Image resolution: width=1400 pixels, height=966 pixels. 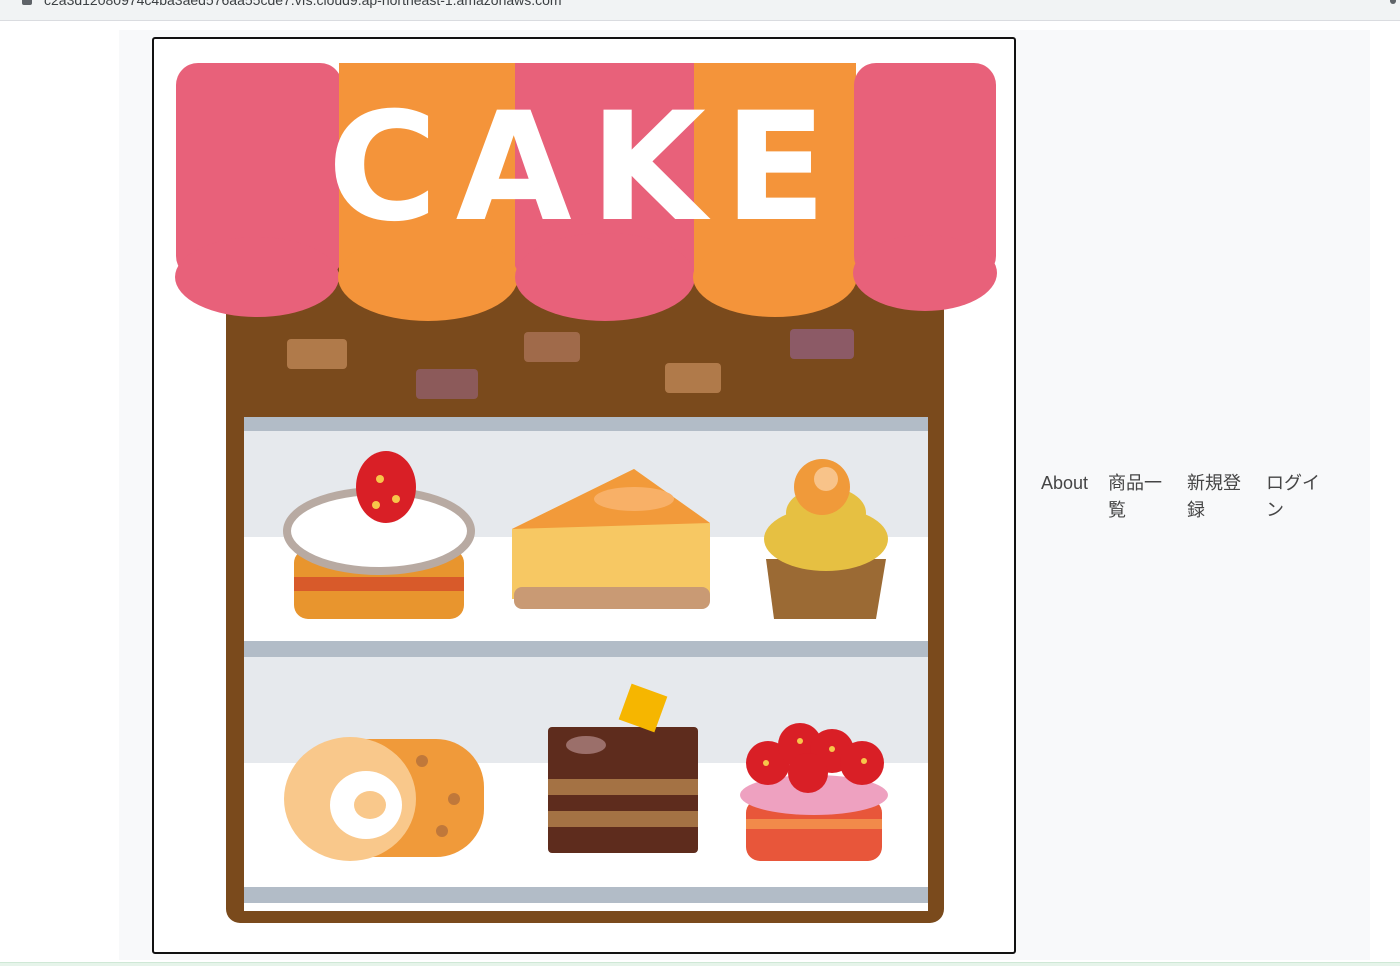 I want to click on main-nav: About 商品一覧 新規登録 ログイン, so click(x=1177, y=497).